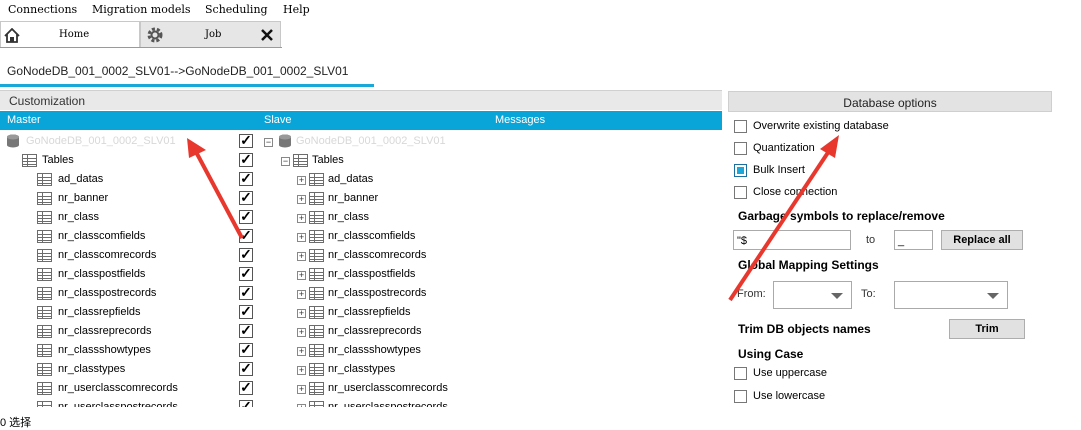 The height and width of the screenshot is (430, 1081). I want to click on annotation-arrow-right, so click(780, 224).